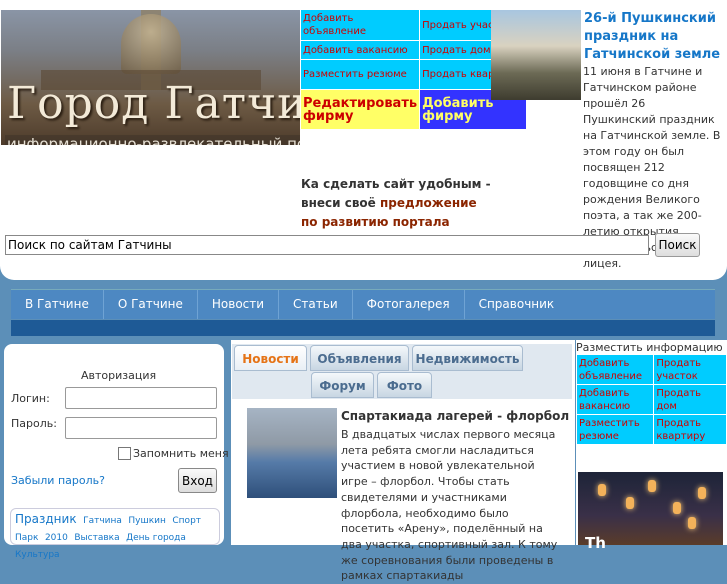 The image size is (727, 584). I want to click on tag-item: 2010, so click(56, 538).